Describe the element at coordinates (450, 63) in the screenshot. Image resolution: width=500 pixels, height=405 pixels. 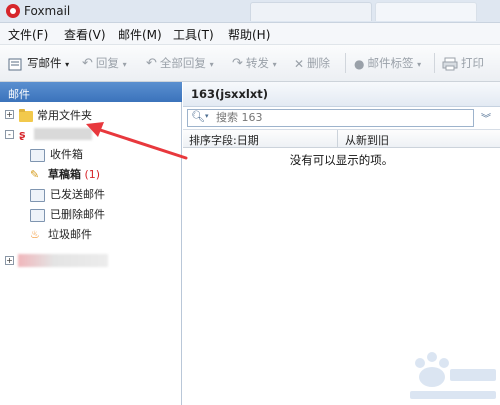
I see `printer-icon` at that location.